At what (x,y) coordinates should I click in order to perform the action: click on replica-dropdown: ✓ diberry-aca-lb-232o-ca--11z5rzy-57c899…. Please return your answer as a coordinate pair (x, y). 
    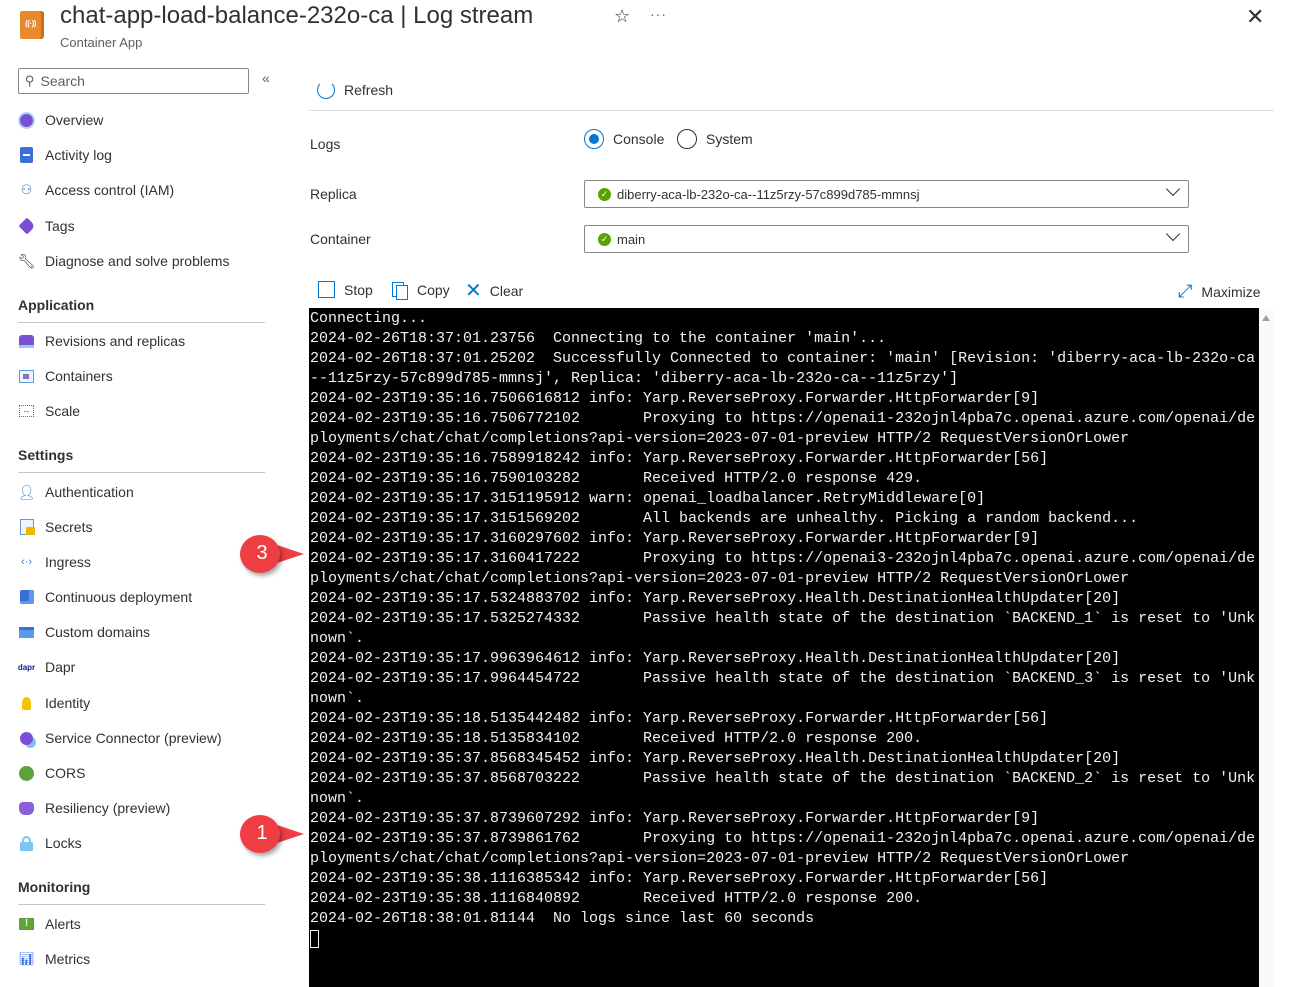
    Looking at the image, I should click on (886, 194).